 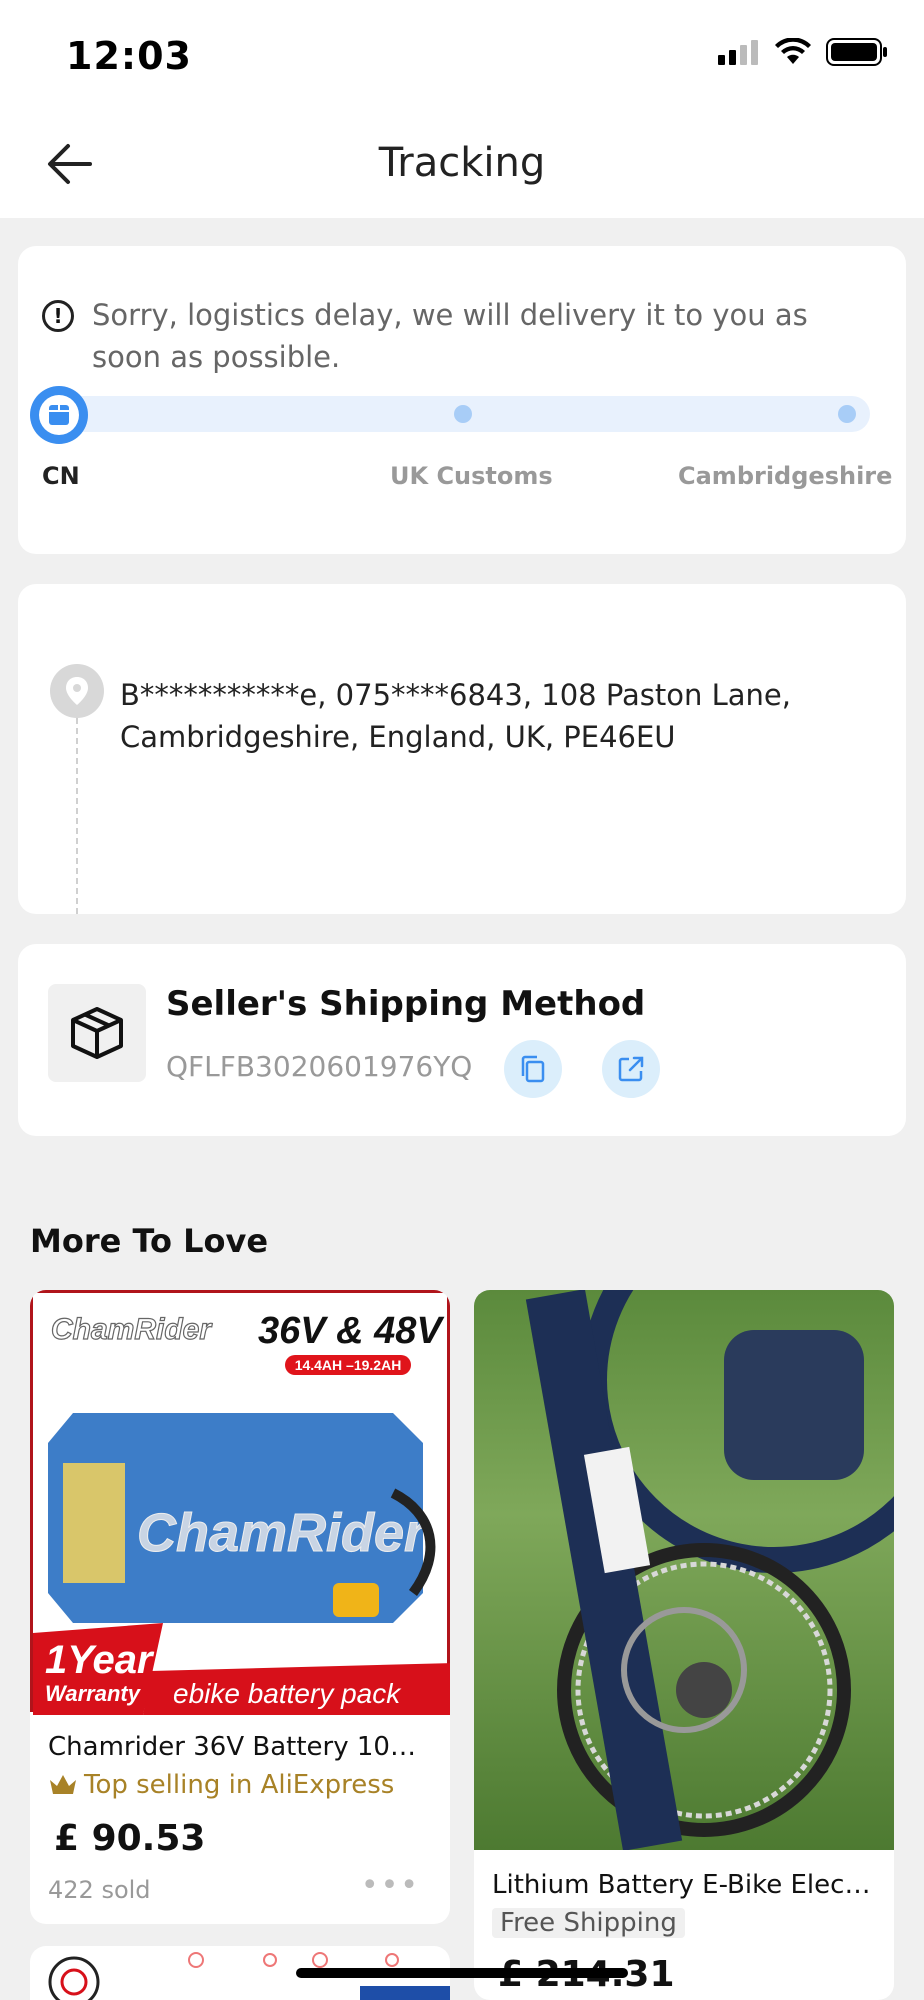 What do you see at coordinates (287, 1693) in the screenshot?
I see `svg-text: ebike battery pack` at bounding box center [287, 1693].